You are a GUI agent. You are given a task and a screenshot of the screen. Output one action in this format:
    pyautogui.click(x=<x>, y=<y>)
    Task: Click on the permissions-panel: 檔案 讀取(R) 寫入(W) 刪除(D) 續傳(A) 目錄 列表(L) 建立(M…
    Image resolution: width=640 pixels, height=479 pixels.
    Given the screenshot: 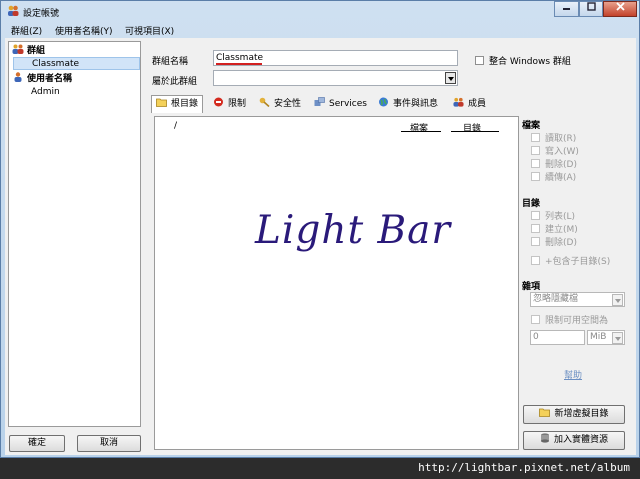 What is the action you would take?
    pyautogui.click(x=577, y=285)
    